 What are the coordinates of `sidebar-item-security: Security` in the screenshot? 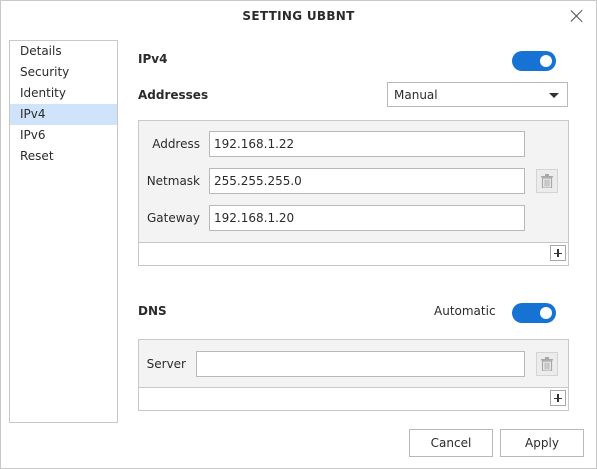 It's located at (63, 72).